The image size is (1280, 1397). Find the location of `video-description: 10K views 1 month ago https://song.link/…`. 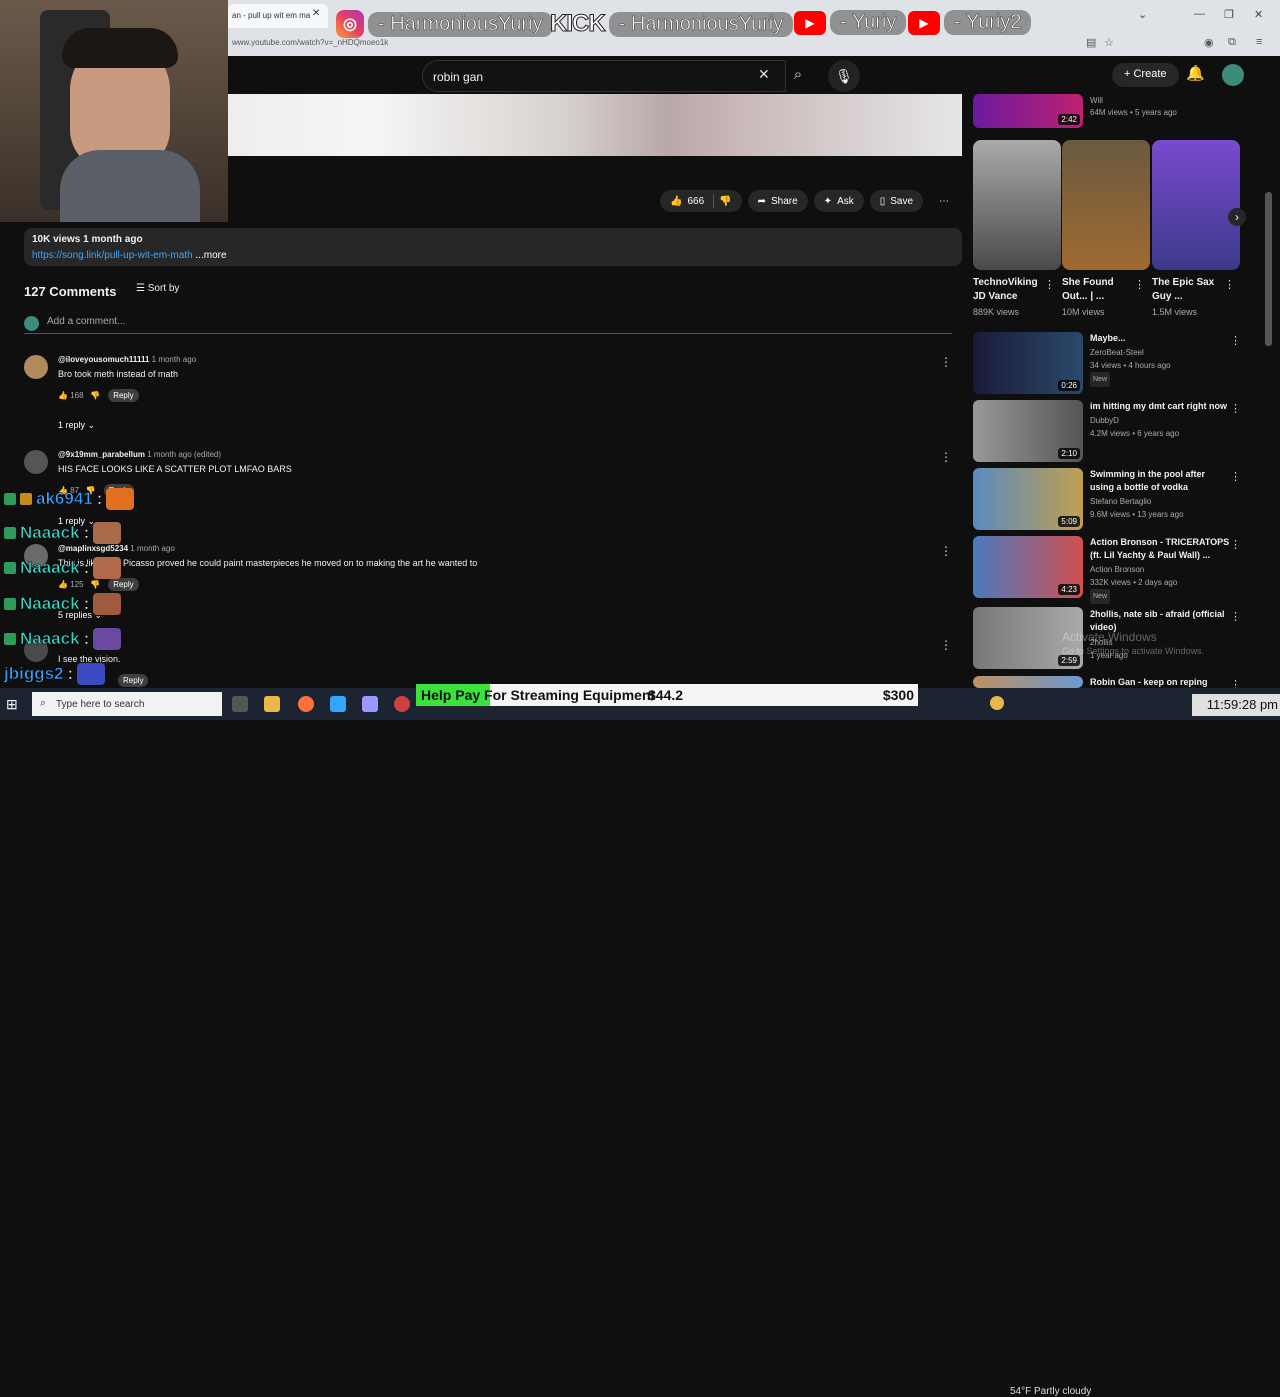

video-description: 10K views 1 month ago https://song.link/… is located at coordinates (493, 247).